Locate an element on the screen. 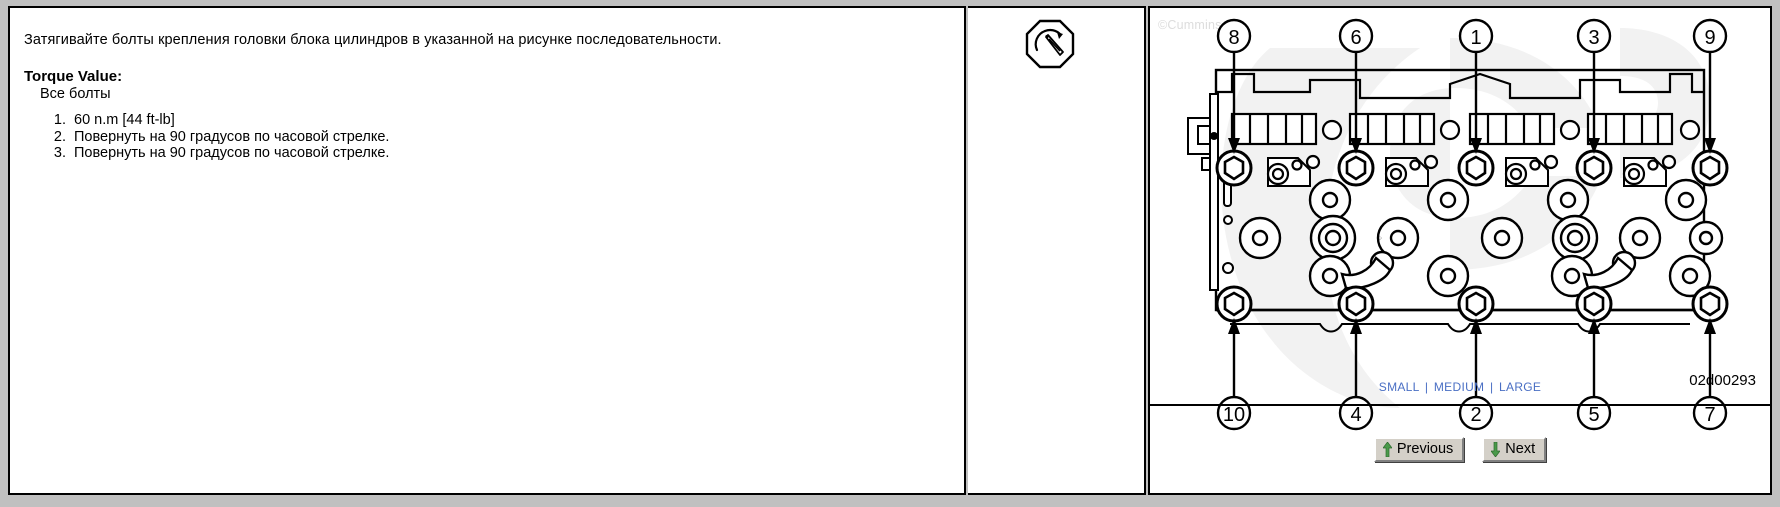  arrow-down-icon is located at coordinates (1495, 449).